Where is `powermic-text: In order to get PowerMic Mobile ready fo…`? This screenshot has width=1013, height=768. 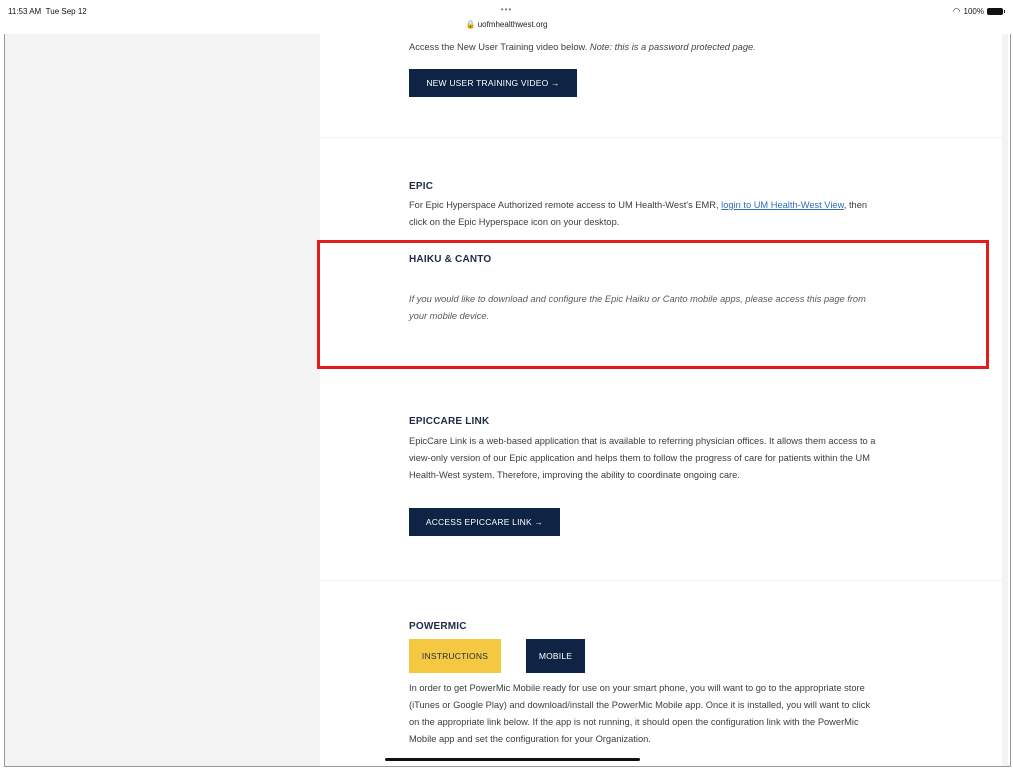
powermic-text: In order to get PowerMic Mobile ready fo… is located at coordinates (640, 713).